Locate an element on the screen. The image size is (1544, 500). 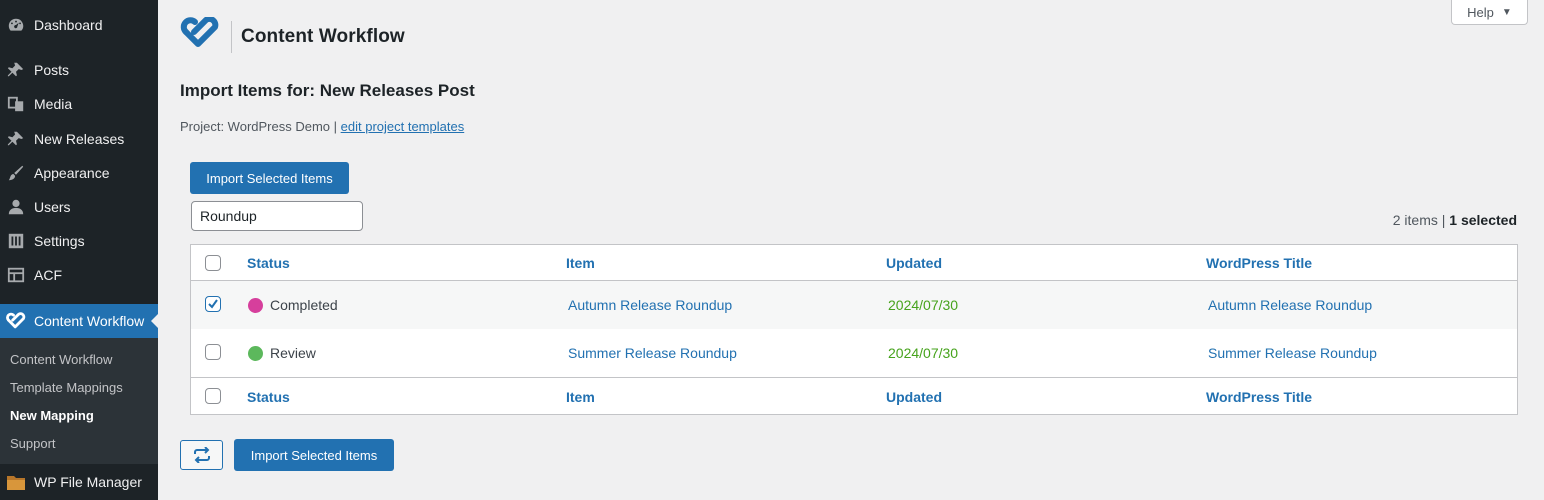
sidebar-item-label: WP File Manager is located at coordinates (88, 482).